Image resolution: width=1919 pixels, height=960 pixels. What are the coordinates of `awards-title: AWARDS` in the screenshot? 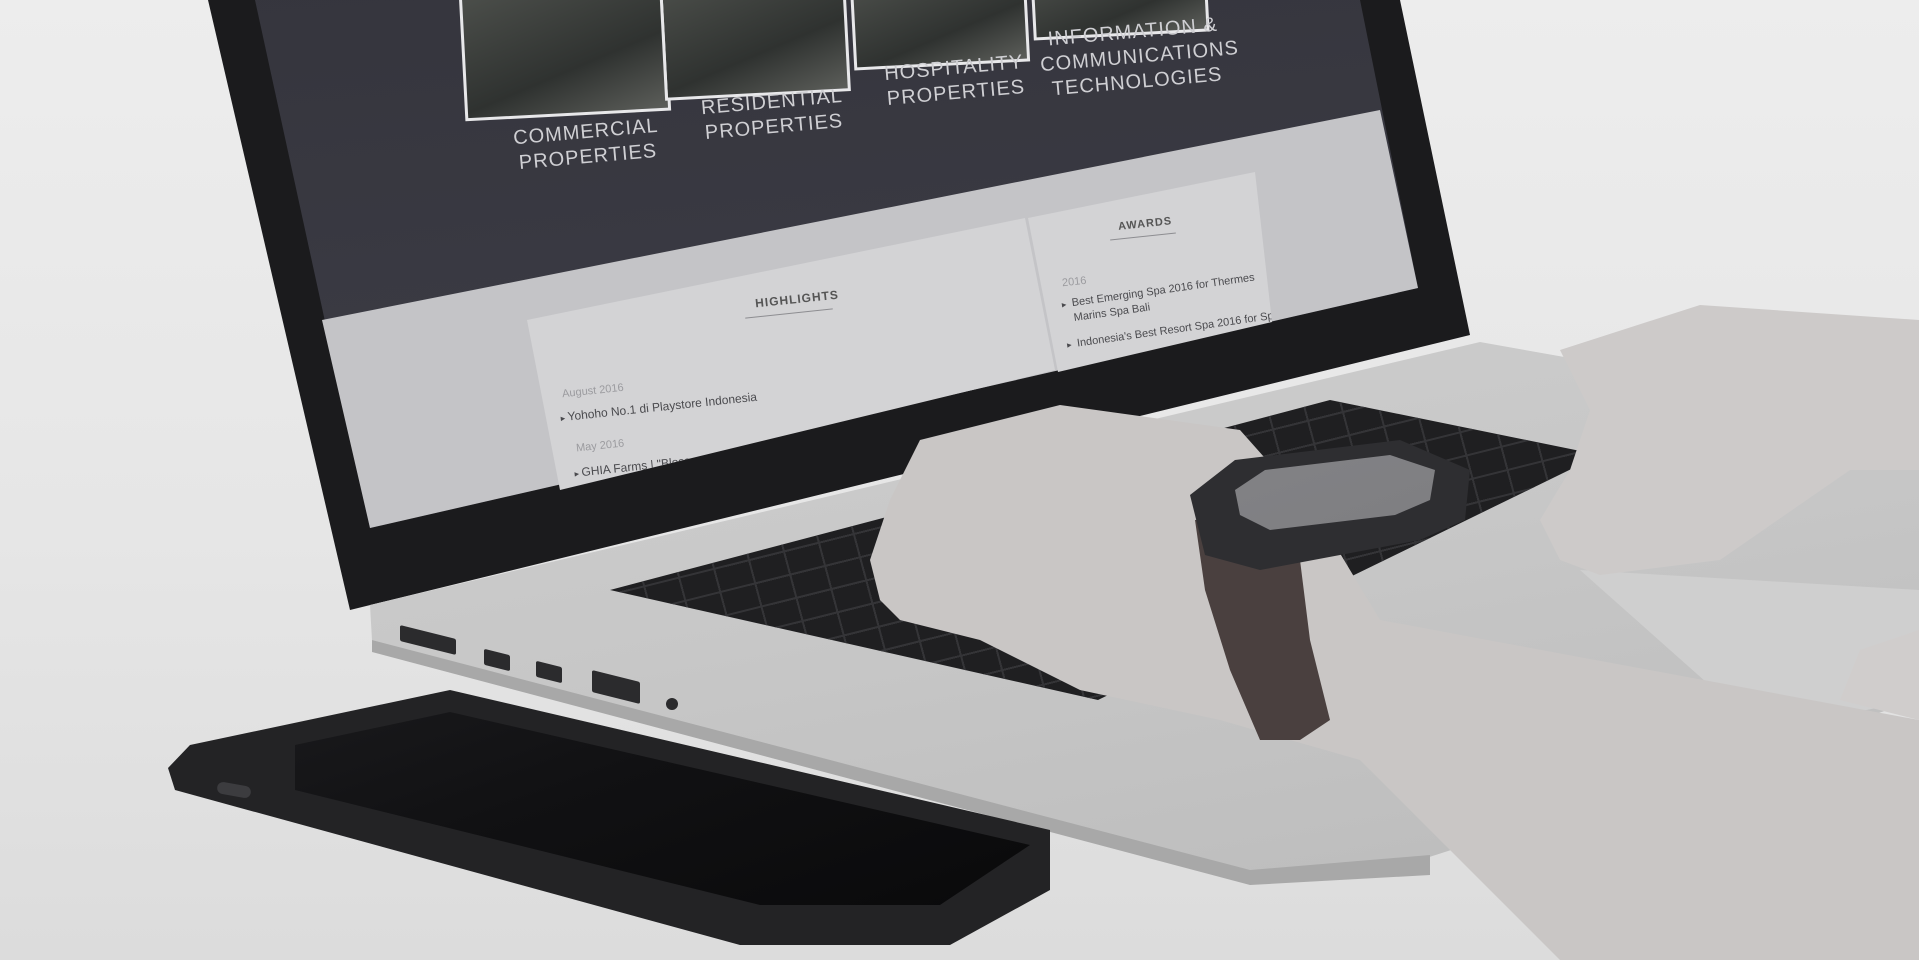 It's located at (1145, 224).